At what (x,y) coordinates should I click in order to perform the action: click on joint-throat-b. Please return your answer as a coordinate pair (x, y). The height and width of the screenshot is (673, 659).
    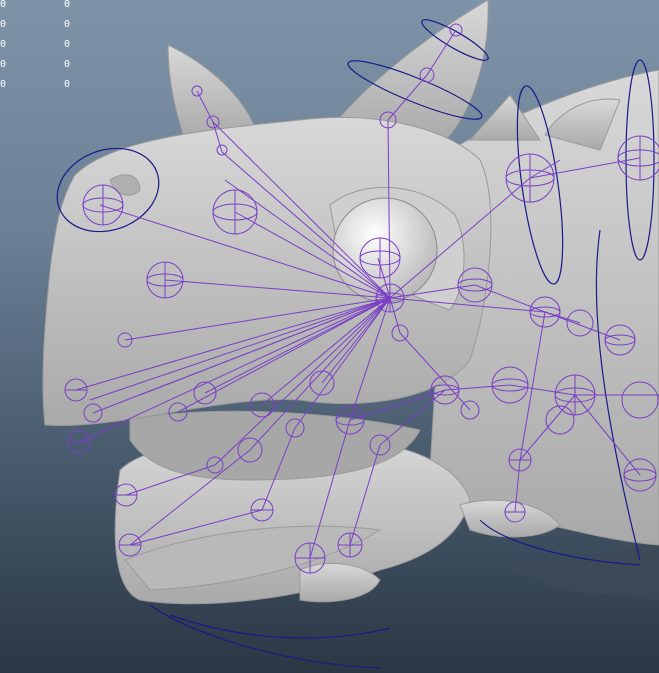
    Looking at the image, I should click on (350, 545).